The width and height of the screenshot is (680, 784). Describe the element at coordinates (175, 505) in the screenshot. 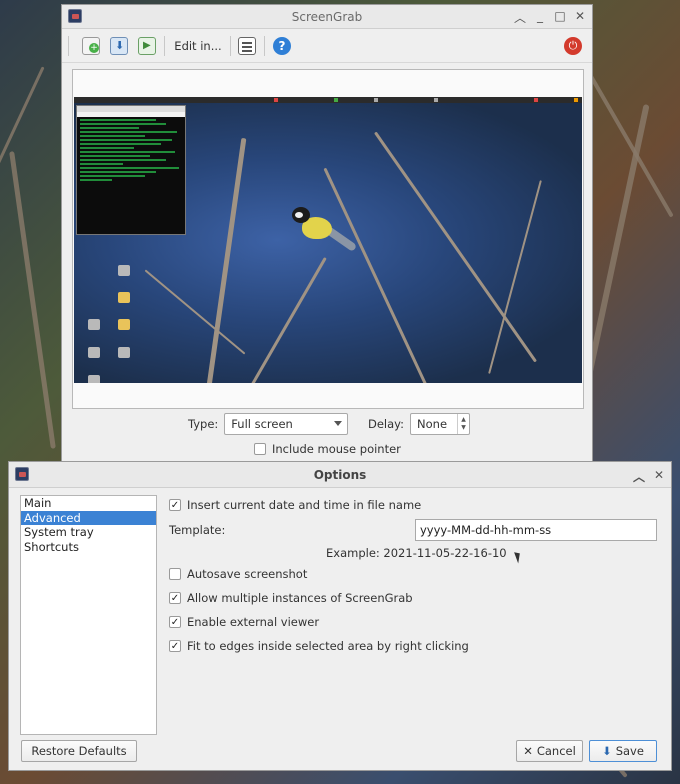

I see `insert-date-checkbox: ✓` at that location.